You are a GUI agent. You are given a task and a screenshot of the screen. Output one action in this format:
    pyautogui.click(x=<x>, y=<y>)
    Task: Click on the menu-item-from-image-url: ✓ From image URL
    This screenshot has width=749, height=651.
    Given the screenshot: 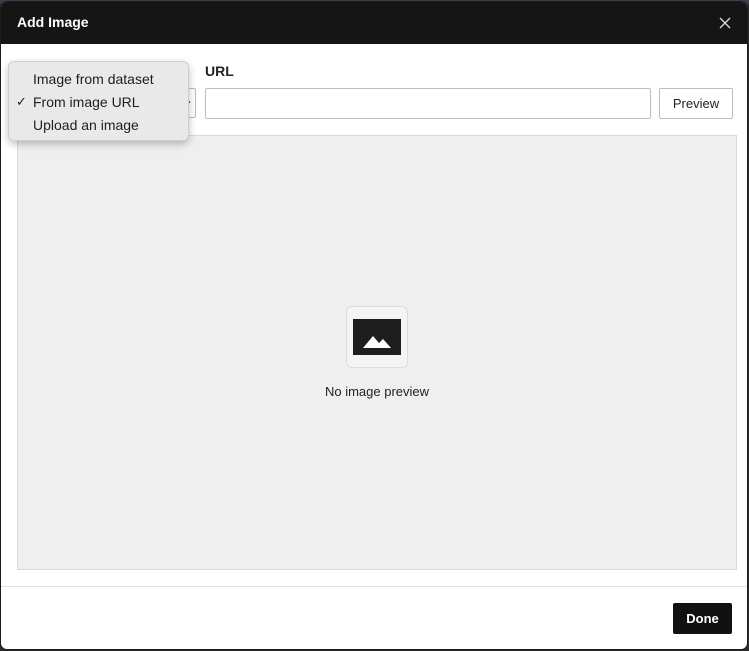 What is the action you would take?
    pyautogui.click(x=98, y=102)
    